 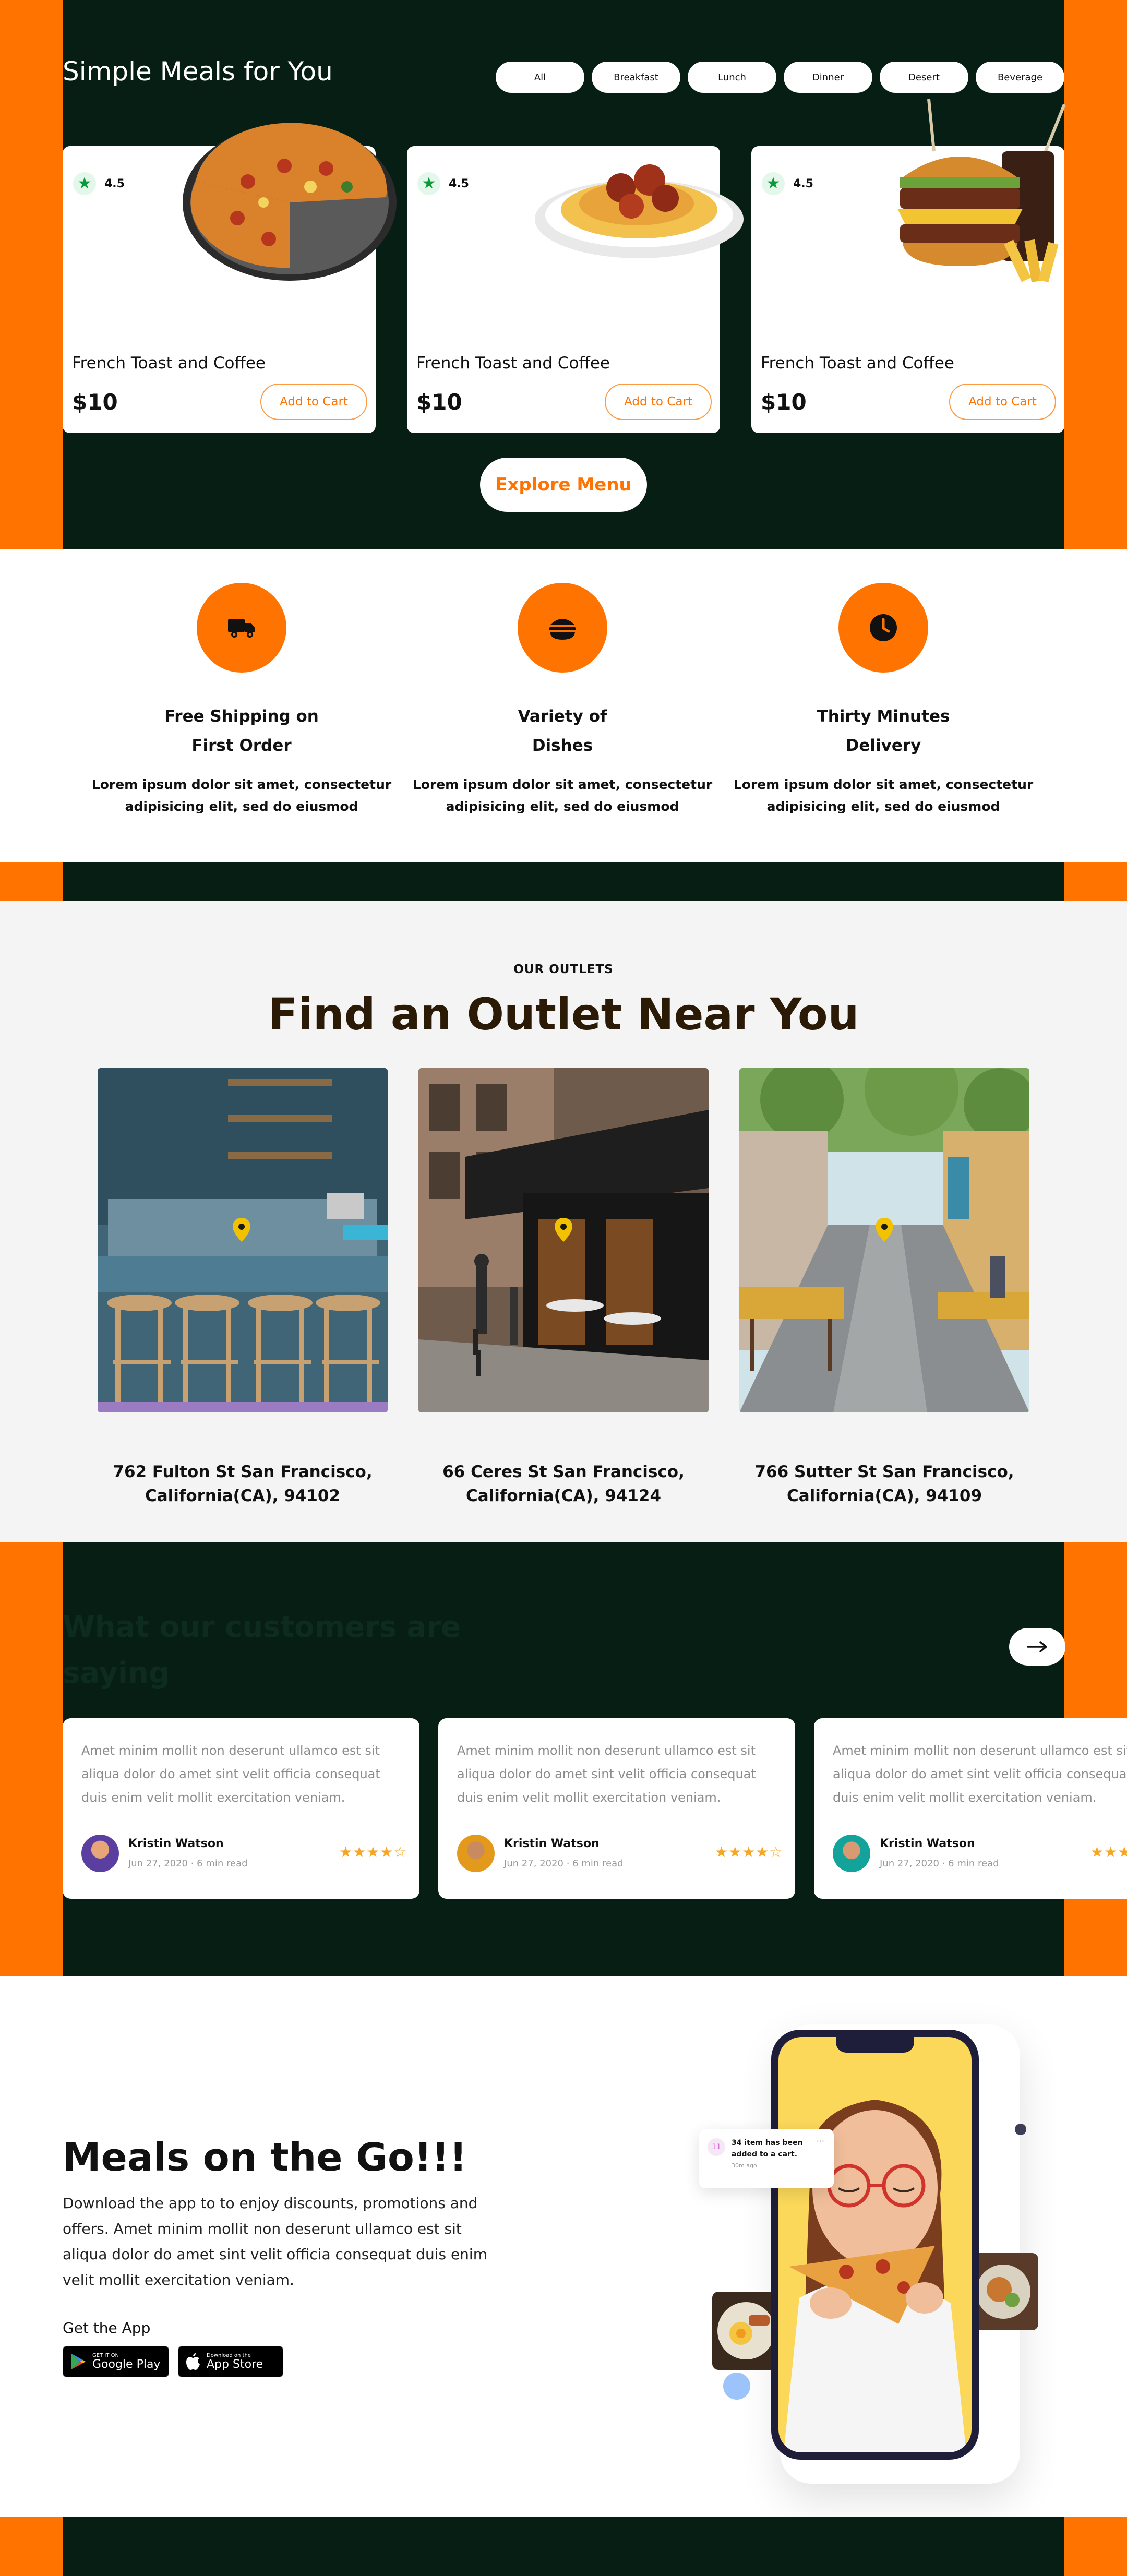 I want to click on decorative-dot, so click(x=1020, y=2129).